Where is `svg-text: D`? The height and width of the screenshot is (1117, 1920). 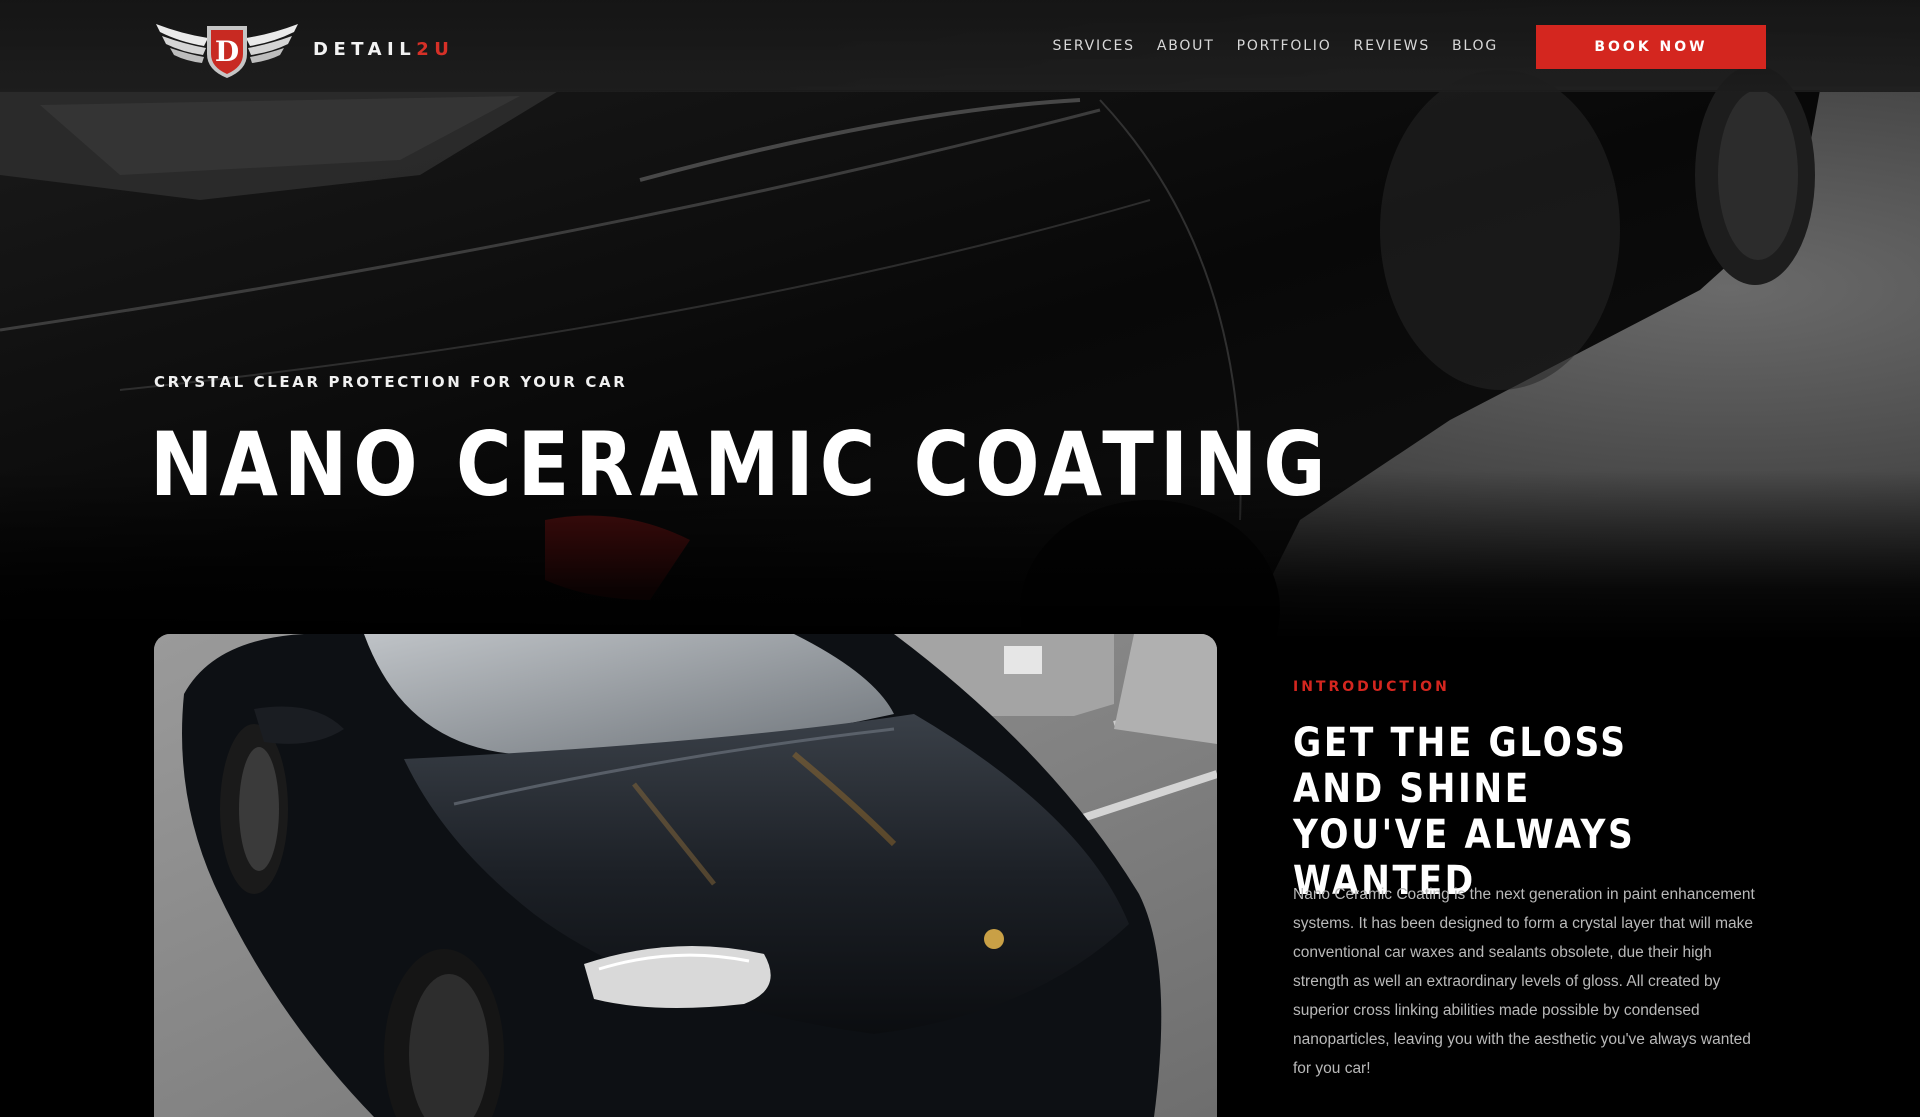 svg-text: D is located at coordinates (227, 51).